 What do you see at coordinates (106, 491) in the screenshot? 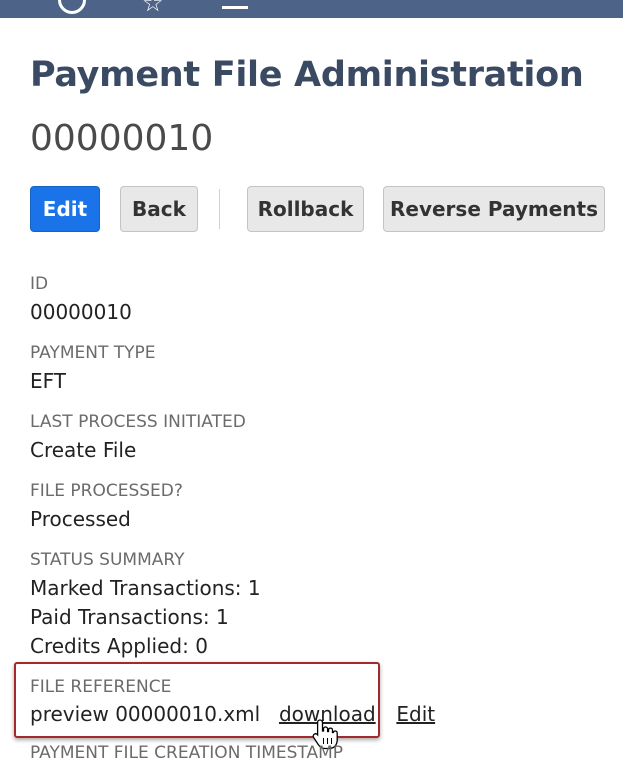
I see `file-processed-label: FILE PROCESSED?` at bounding box center [106, 491].